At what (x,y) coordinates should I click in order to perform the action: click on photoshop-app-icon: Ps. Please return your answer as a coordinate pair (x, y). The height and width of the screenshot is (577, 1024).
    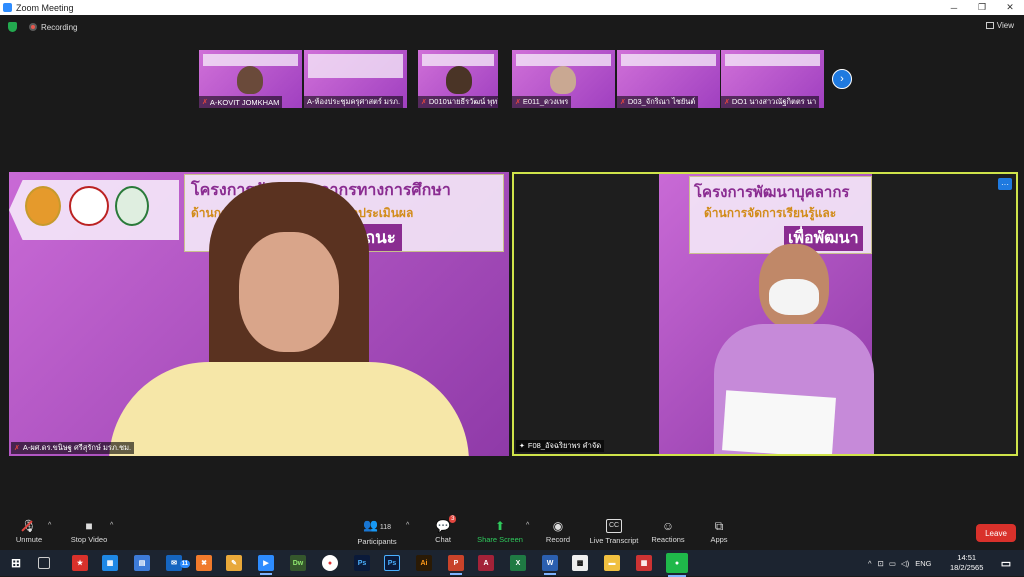
    Looking at the image, I should click on (362, 563).